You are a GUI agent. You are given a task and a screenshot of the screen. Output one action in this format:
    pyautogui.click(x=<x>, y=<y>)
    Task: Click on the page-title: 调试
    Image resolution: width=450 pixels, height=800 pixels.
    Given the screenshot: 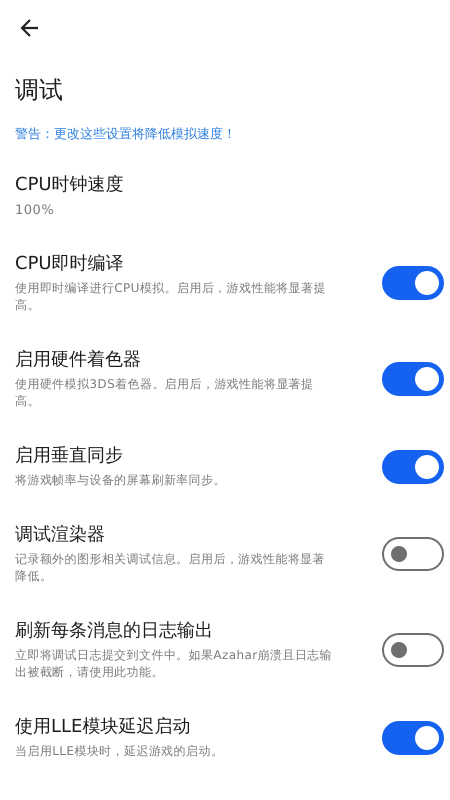 What is the action you would take?
    pyautogui.click(x=39, y=90)
    